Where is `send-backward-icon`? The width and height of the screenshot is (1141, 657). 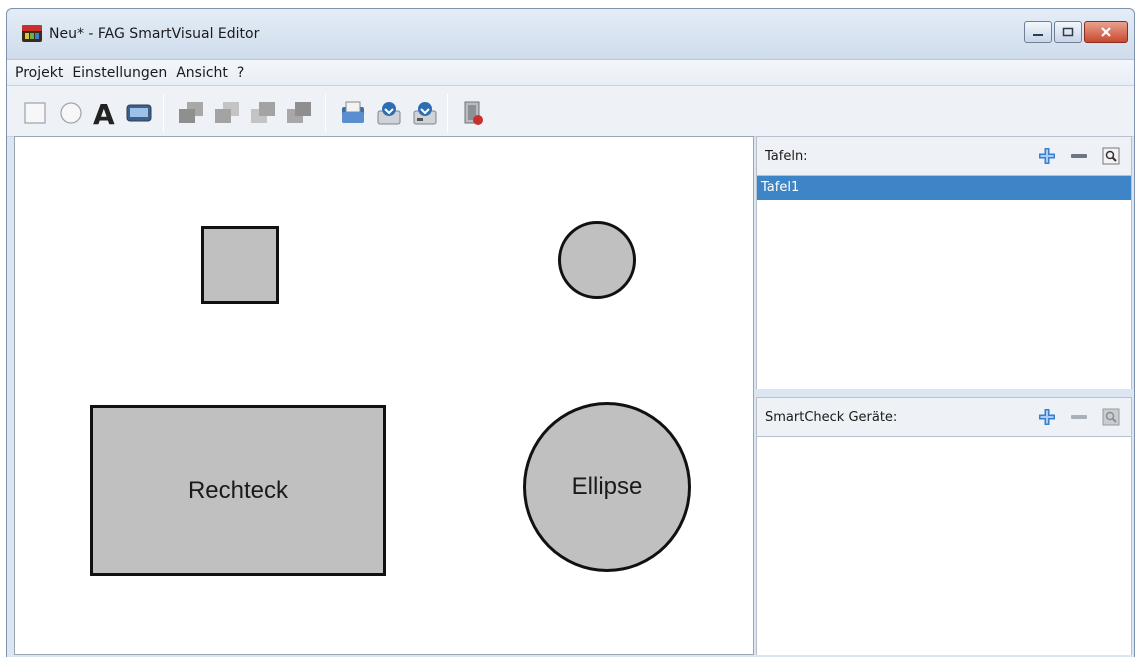 send-backward-icon is located at coordinates (263, 113).